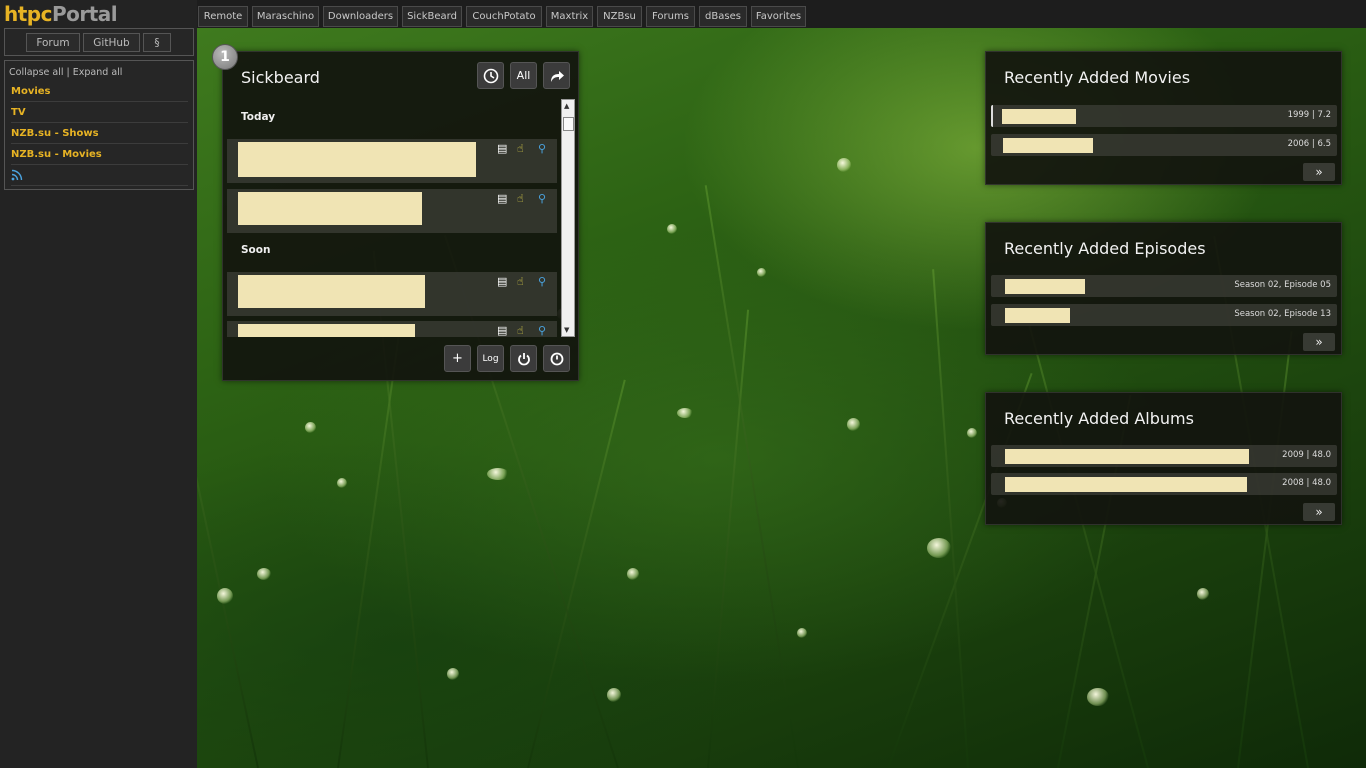 This screenshot has width=1366, height=768. Describe the element at coordinates (280, 77) in the screenshot. I see `sickbeard-title: Sickbeard` at that location.